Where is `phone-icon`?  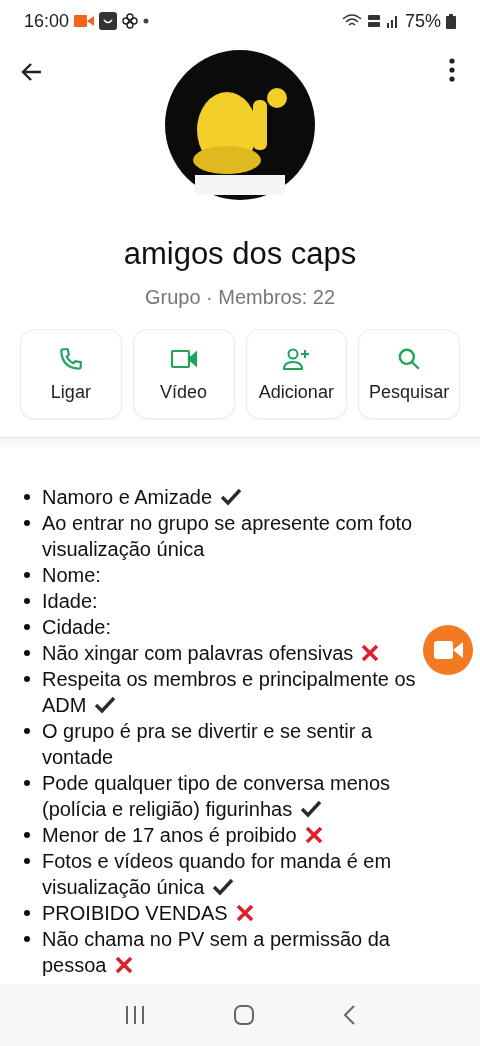
phone-icon is located at coordinates (70, 358).